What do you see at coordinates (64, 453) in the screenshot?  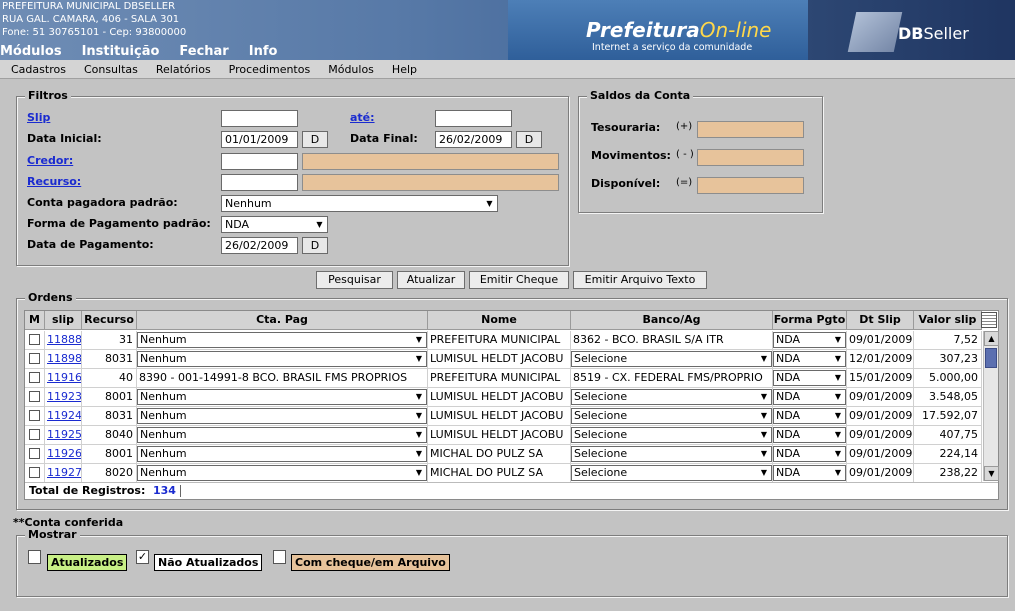 I see `slip-link: 11926` at bounding box center [64, 453].